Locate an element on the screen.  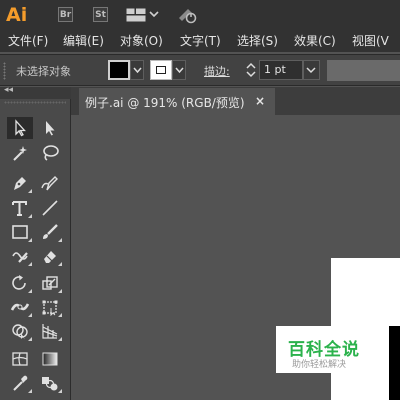
menu-bar: 文件(F) 编辑(E) 对象(O) 文字(T) 选择(S) 效果(C) 视图(V is located at coordinates (200, 41).